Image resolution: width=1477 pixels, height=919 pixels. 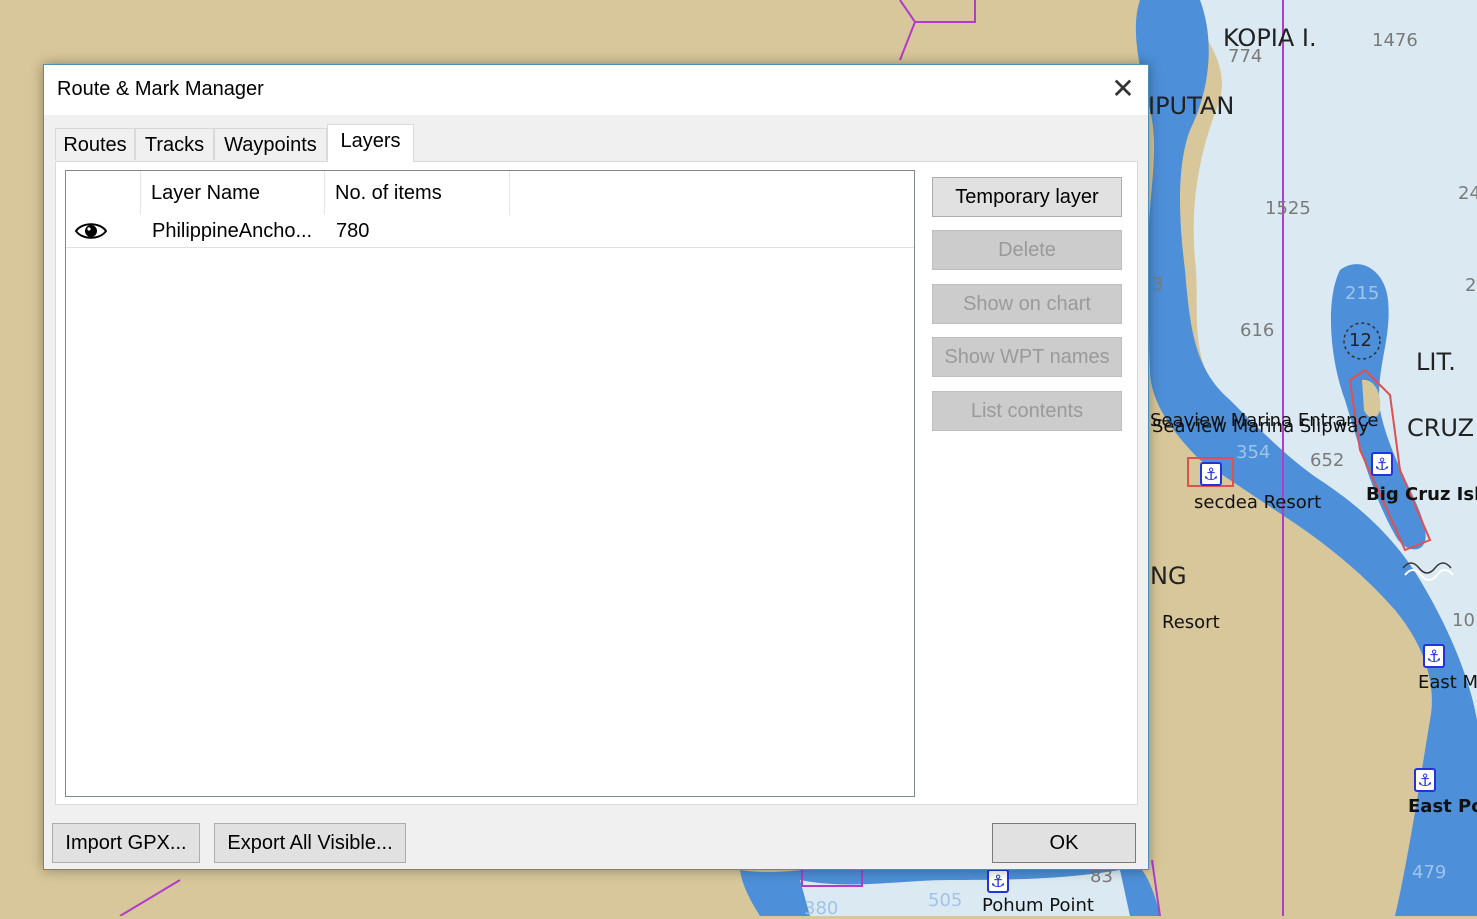 I want to click on big-cruz-label: Big Cruz Isl, so click(x=1421, y=494).